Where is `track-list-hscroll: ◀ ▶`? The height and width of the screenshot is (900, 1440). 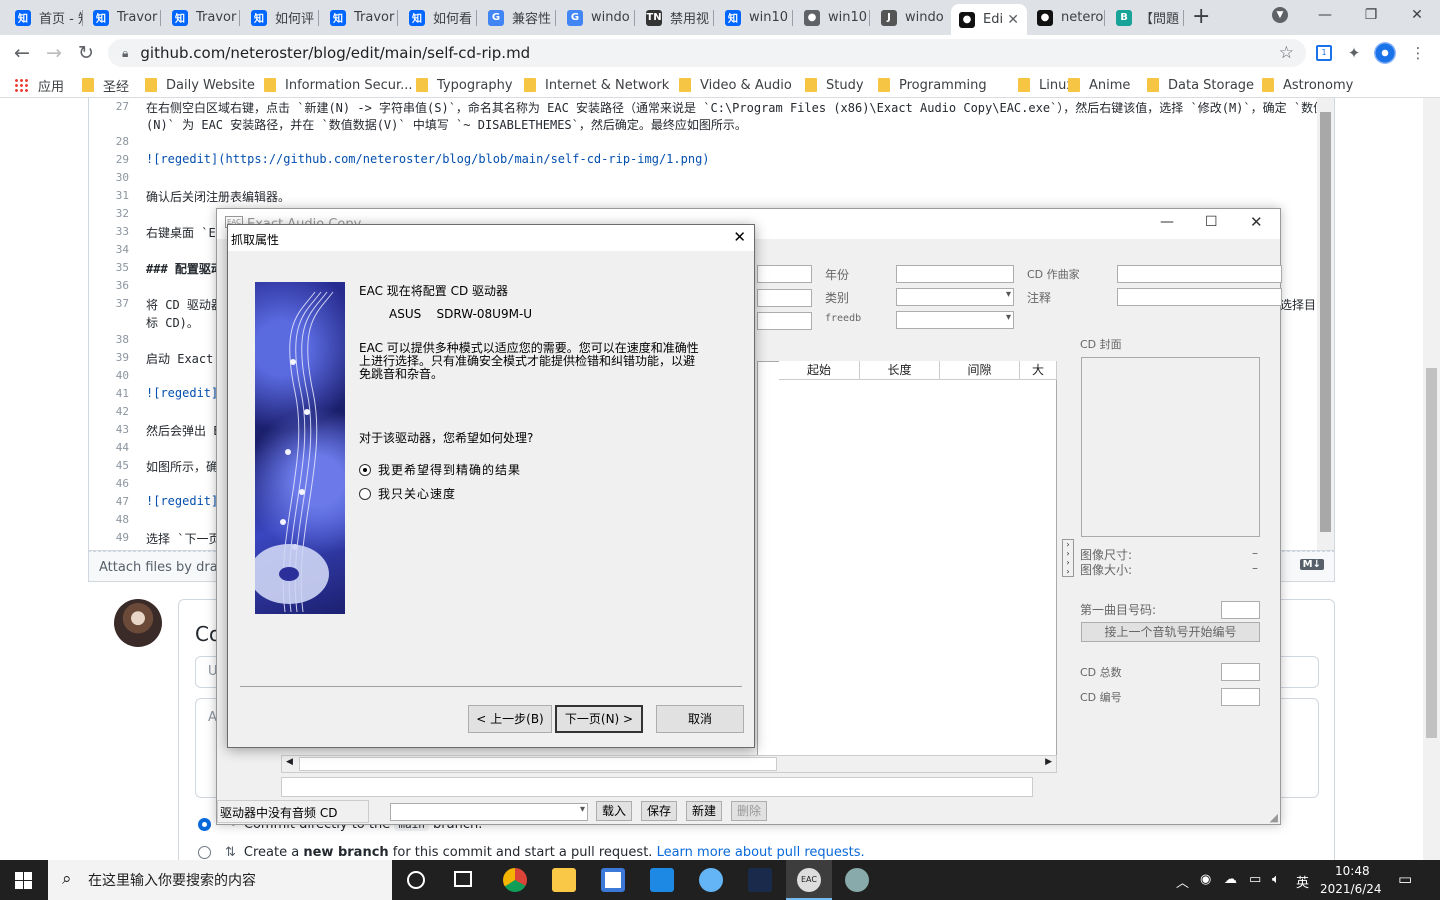
track-list-hscroll: ◀ ▶ is located at coordinates (669, 764).